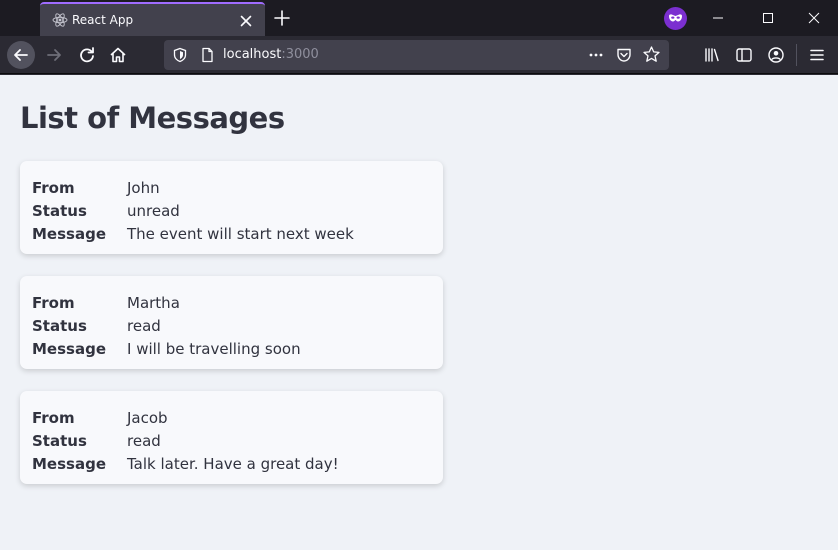  What do you see at coordinates (153, 303) in the screenshot?
I see `from-value: Martha` at bounding box center [153, 303].